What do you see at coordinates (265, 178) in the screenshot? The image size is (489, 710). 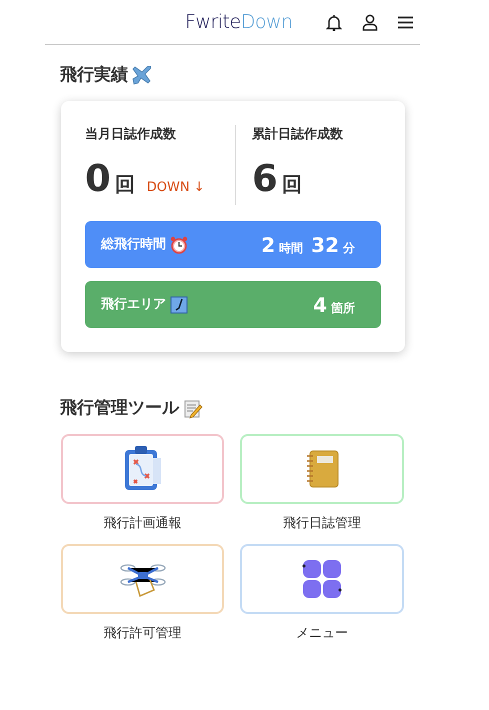 I see `stat-value: 6` at bounding box center [265, 178].